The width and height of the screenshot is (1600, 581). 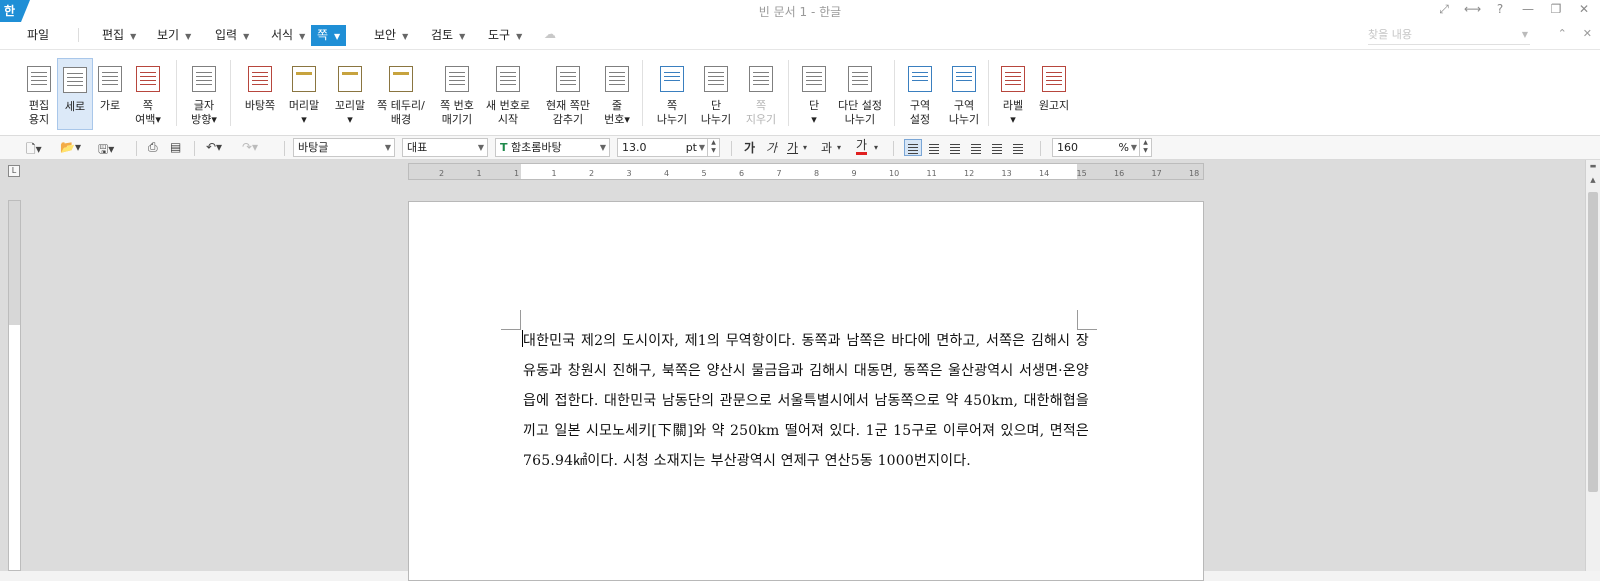 What do you see at coordinates (106, 150) in the screenshot?
I see `save-icon: 🖫▾` at bounding box center [106, 150].